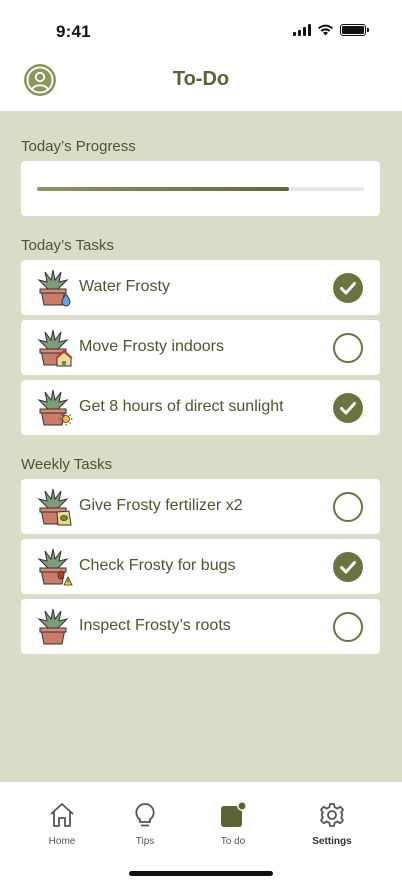 Image resolution: width=402 pixels, height=884 pixels. What do you see at coordinates (155, 625) in the screenshot?
I see `task-label: Inspect Frosty’s roots` at bounding box center [155, 625].